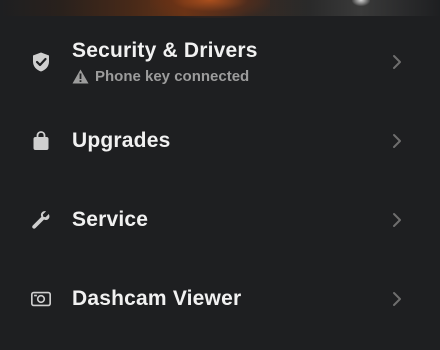  Describe the element at coordinates (121, 140) in the screenshot. I see `menu-item-label: Upgrades` at that location.